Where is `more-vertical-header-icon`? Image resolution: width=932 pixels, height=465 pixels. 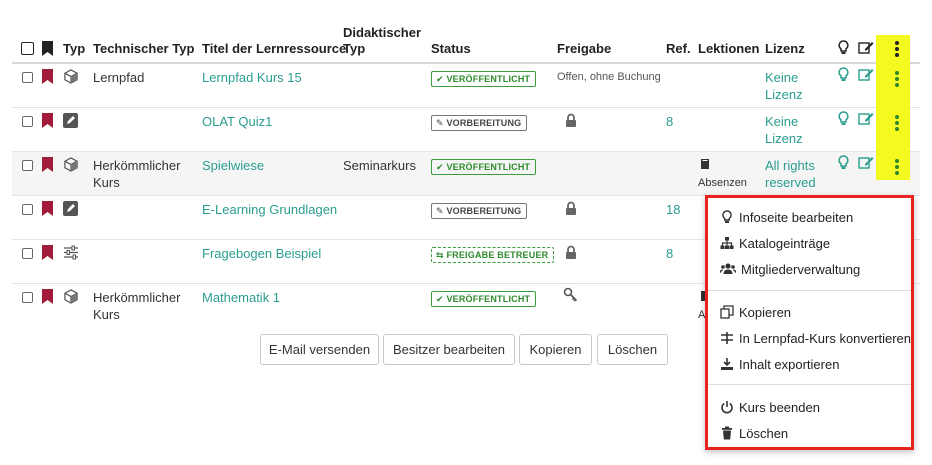 more-vertical-header-icon is located at coordinates (897, 50).